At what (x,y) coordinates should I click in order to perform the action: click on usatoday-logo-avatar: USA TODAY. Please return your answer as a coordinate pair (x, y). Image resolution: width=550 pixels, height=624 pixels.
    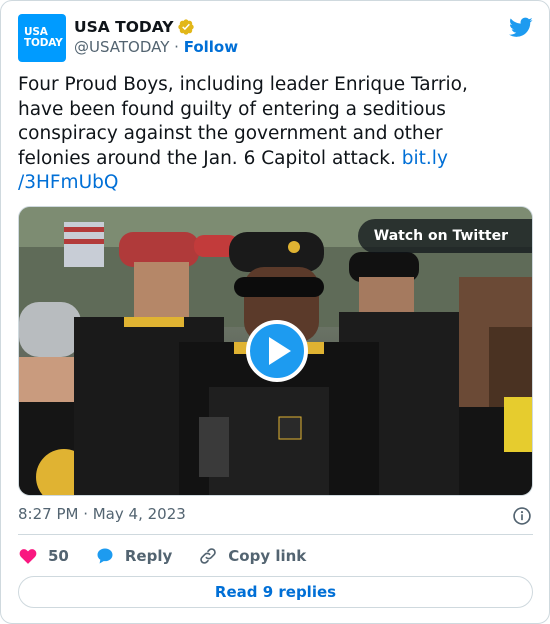
    Looking at the image, I should click on (42, 38).